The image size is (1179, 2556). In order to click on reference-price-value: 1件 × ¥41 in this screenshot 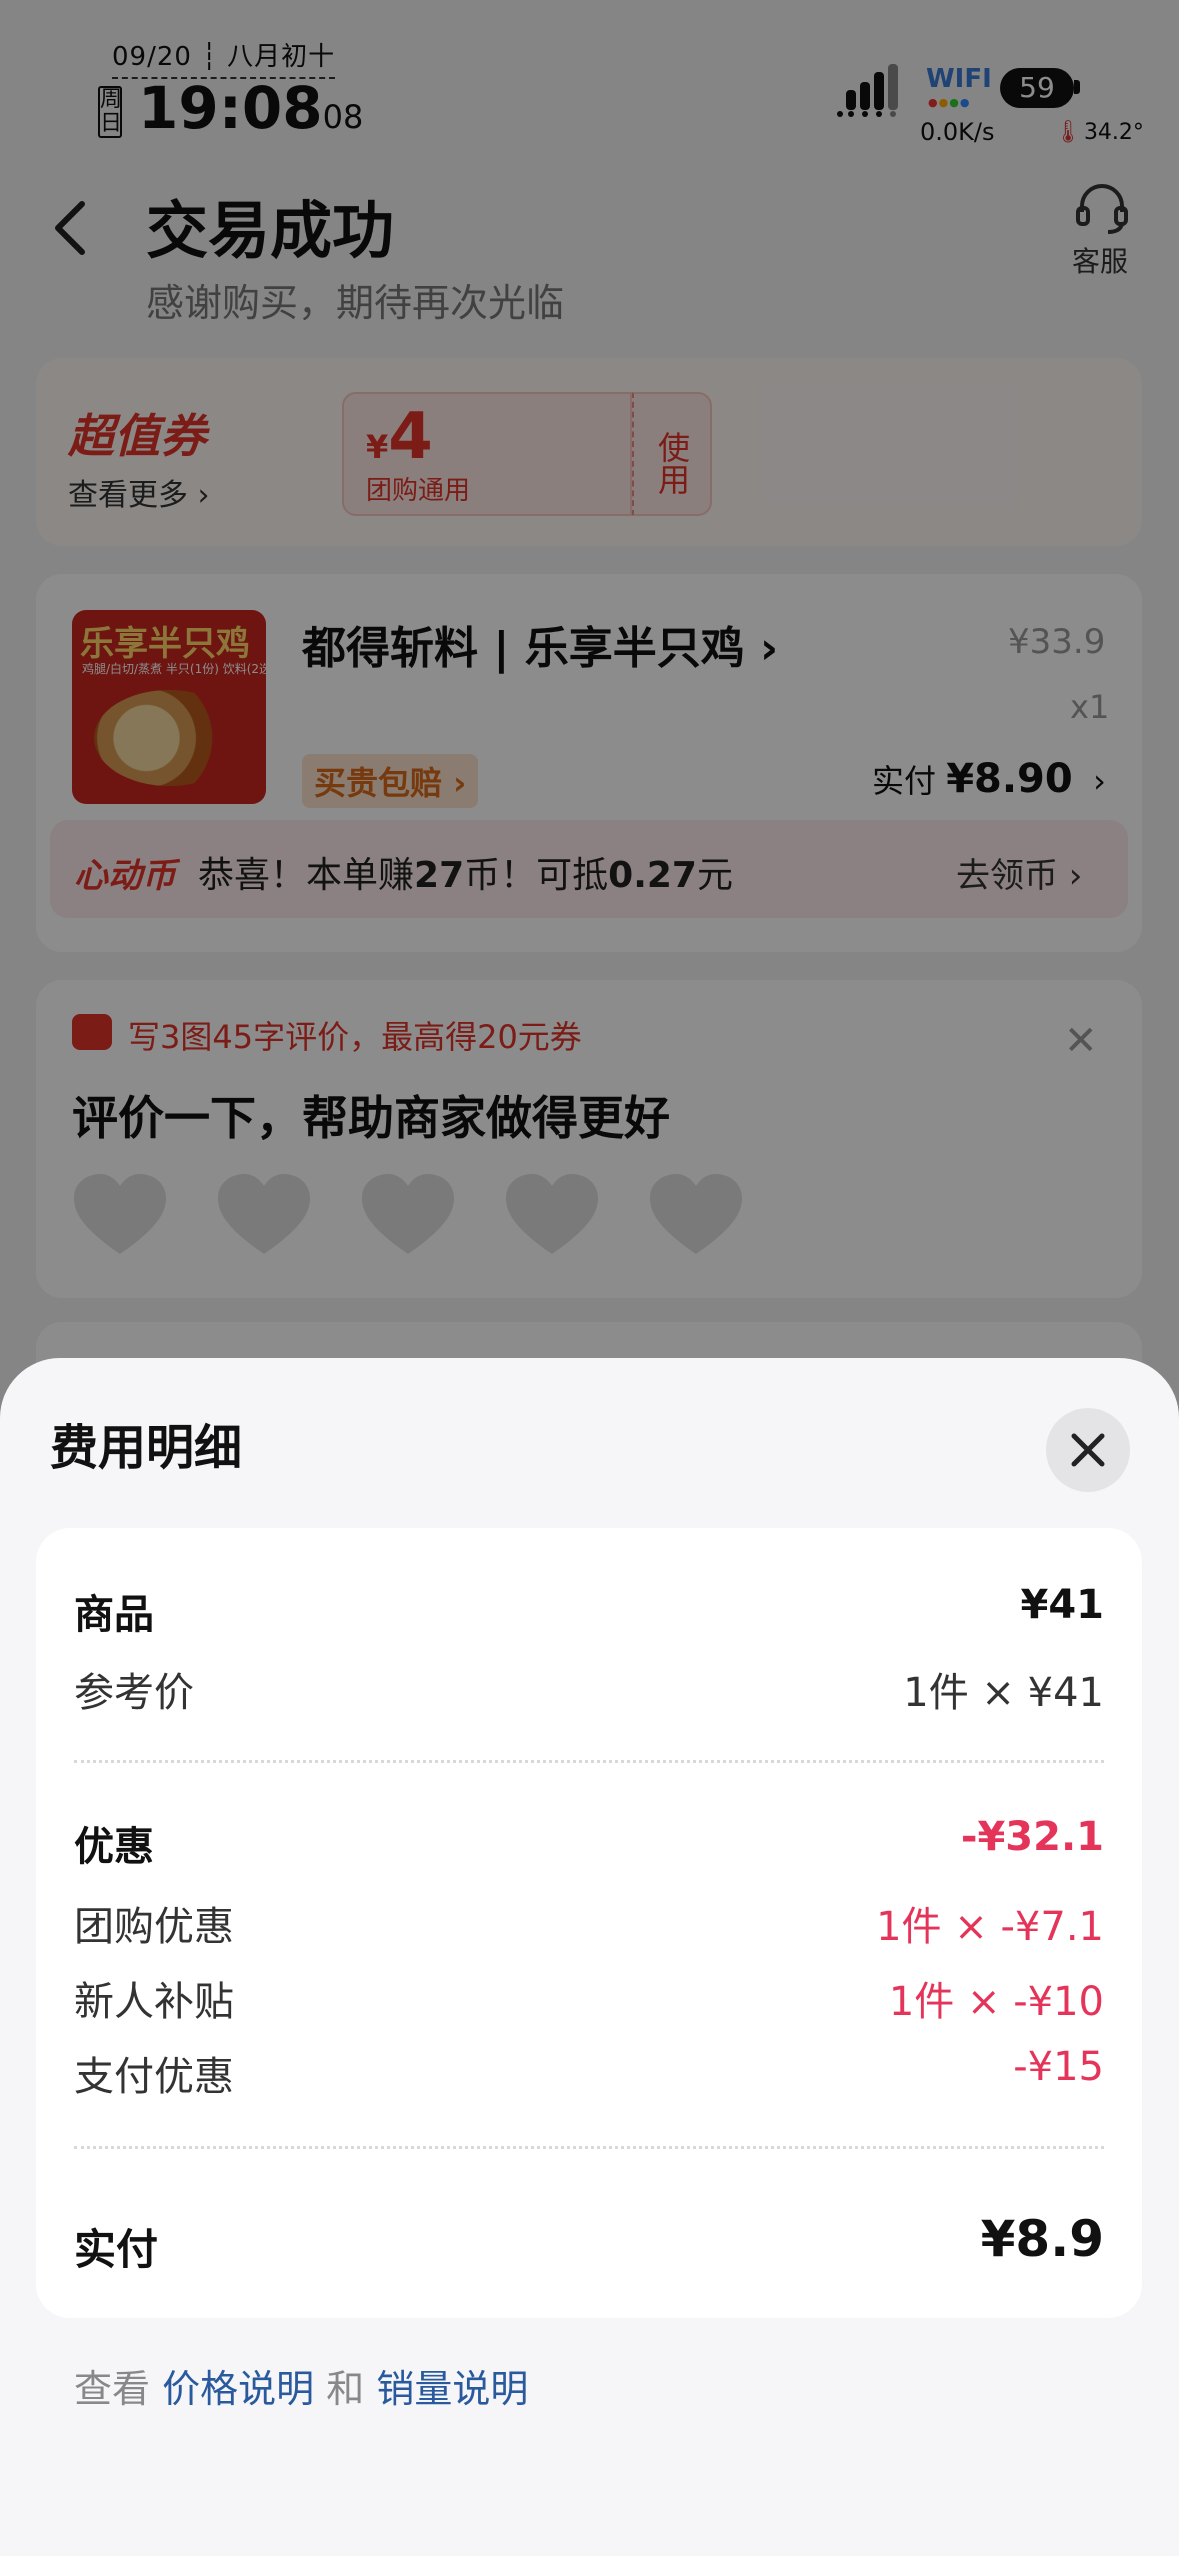, I will do `click(1003, 1693)`.